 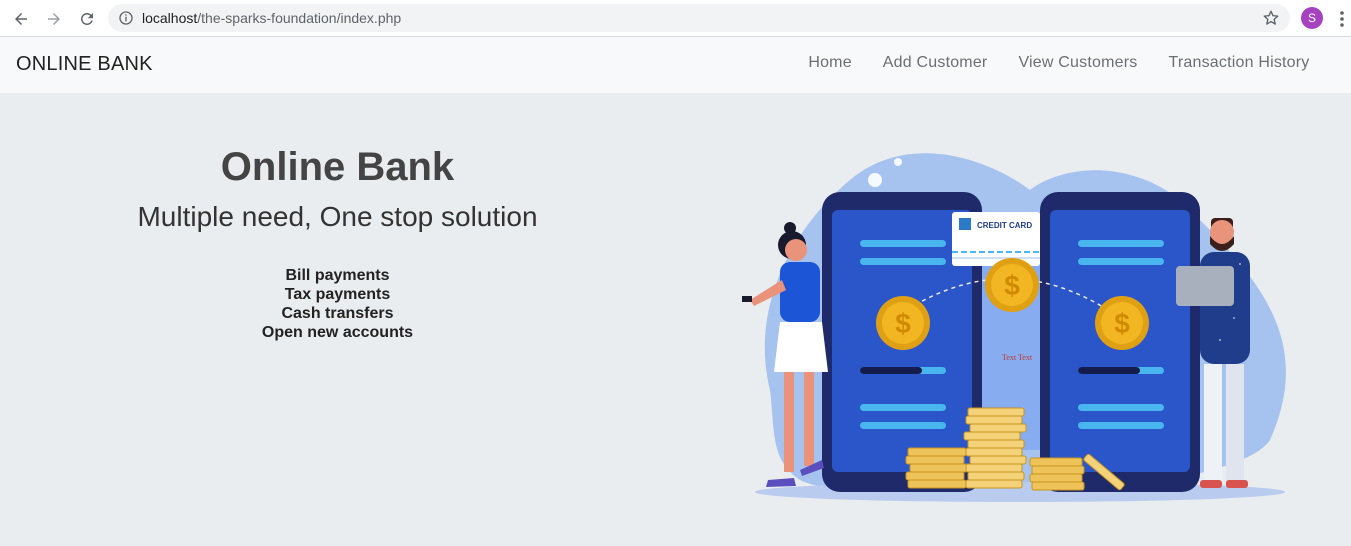 I want to click on back-arrow-icon, so click(x=21, y=19).